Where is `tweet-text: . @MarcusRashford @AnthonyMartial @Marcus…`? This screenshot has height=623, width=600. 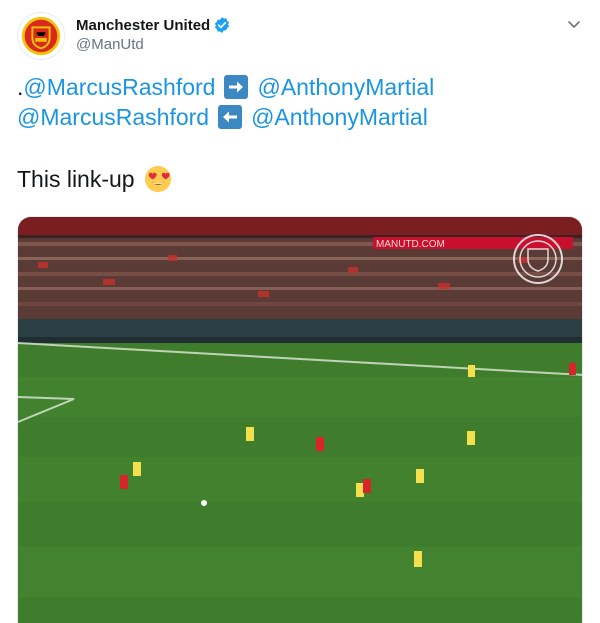
tweet-text: . @MarcusRashford @AnthonyMartial @Marcus… is located at coordinates (225, 133).